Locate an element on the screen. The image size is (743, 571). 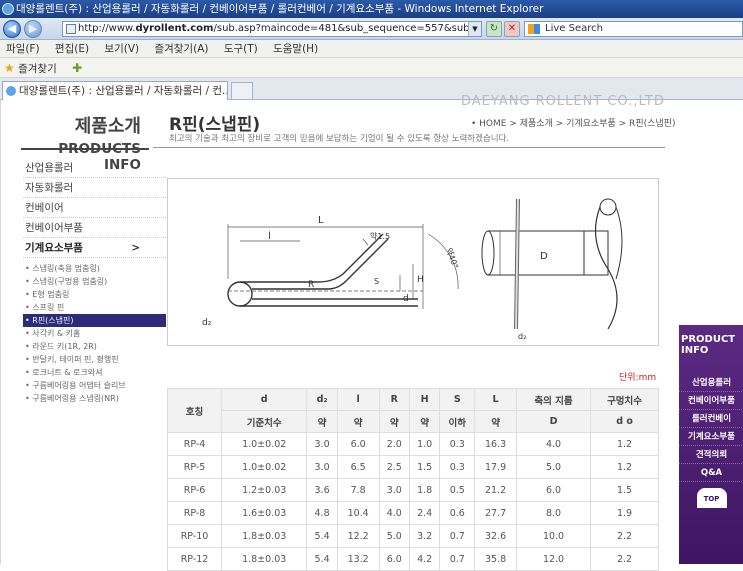
live-search-icon is located at coordinates (534, 29).